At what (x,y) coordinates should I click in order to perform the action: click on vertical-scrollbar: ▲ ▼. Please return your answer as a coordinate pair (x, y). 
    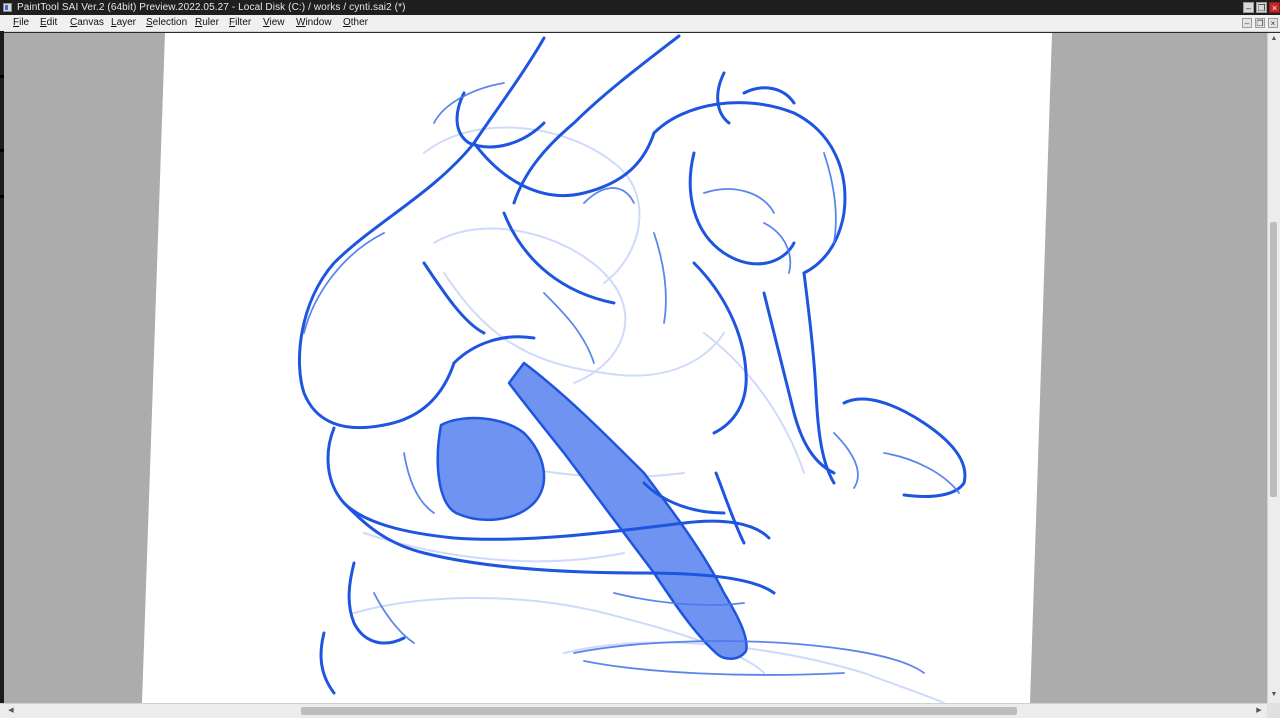
    Looking at the image, I should click on (1273, 368).